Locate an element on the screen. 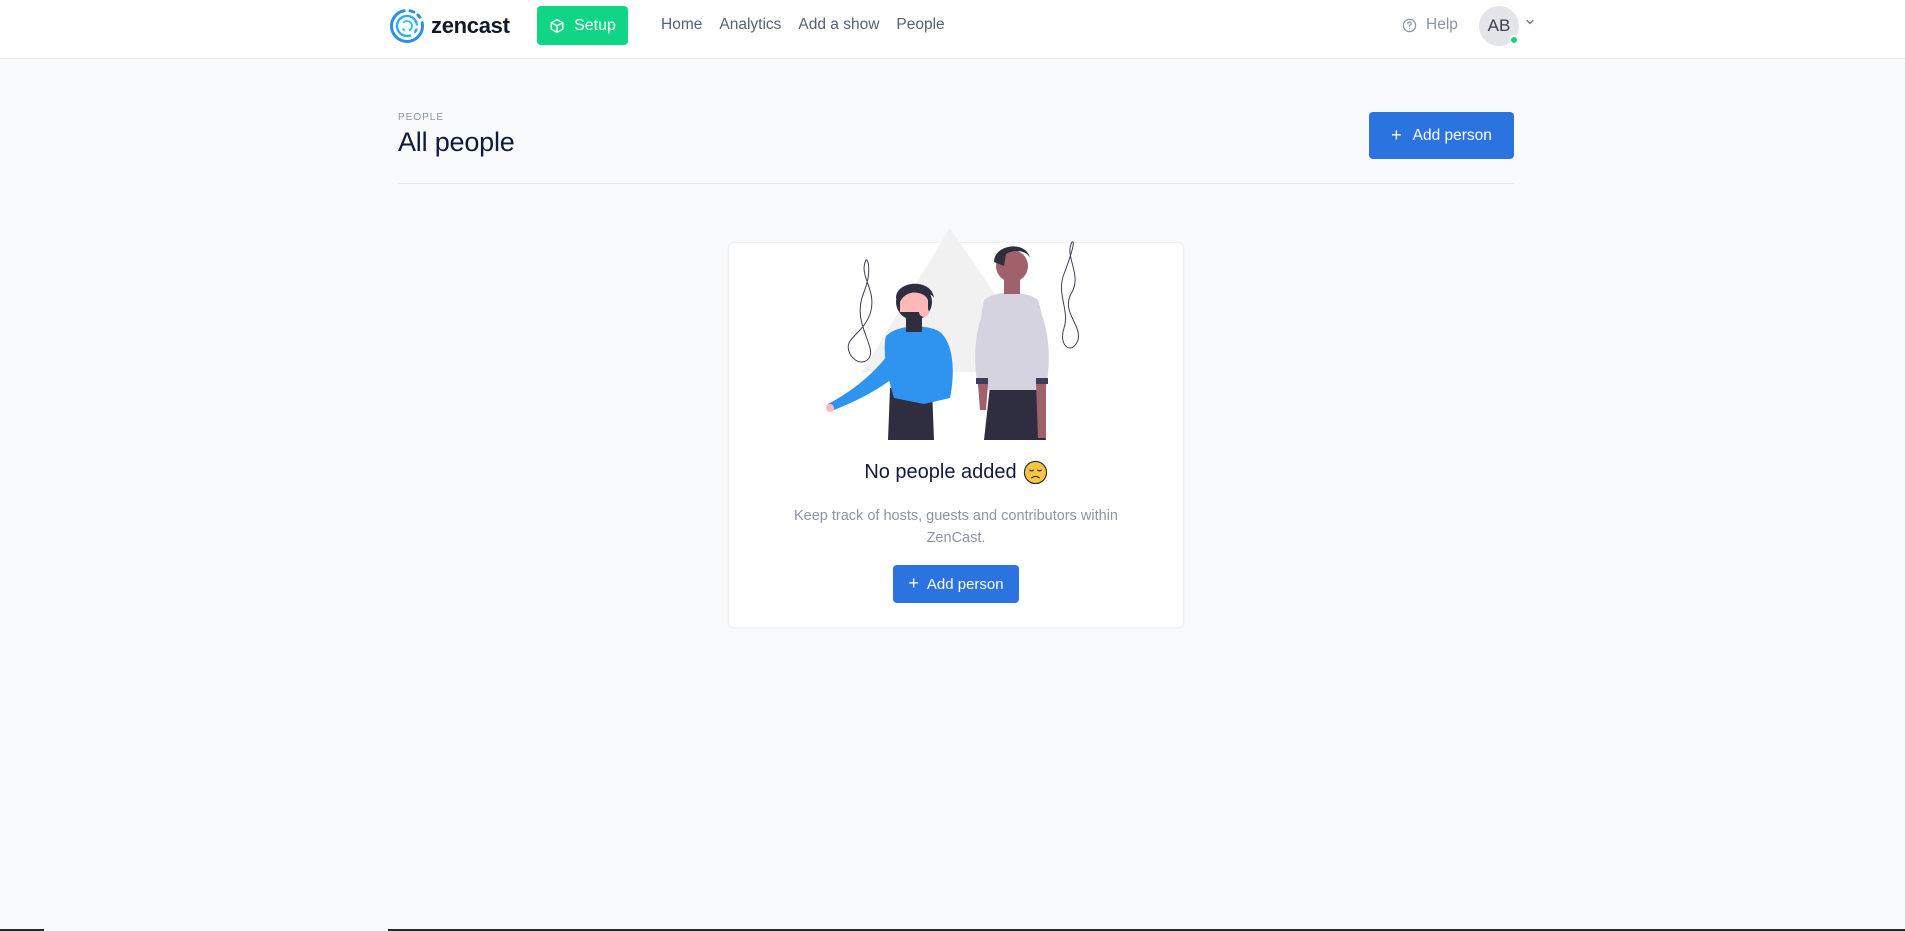 This screenshot has width=1905, height=931. setup-label: Setup is located at coordinates (595, 25).